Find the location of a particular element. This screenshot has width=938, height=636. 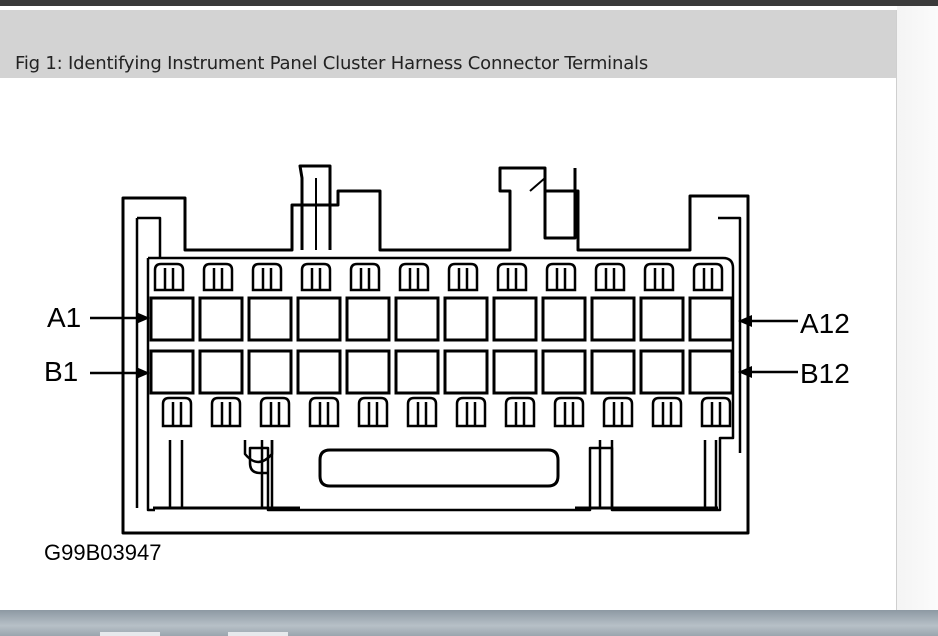

label-b12: B12 is located at coordinates (825, 373).